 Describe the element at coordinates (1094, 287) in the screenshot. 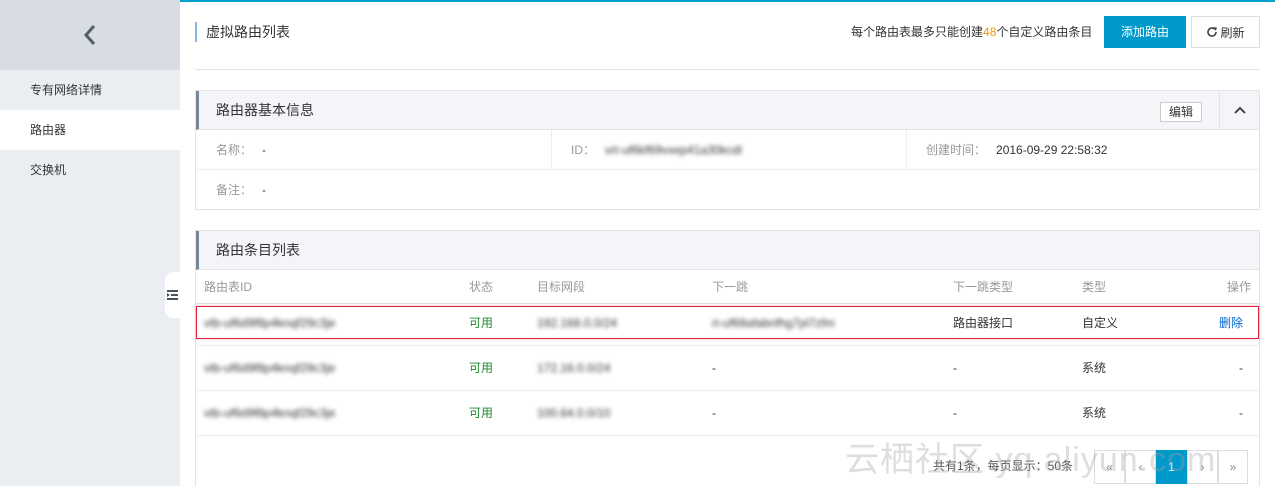

I see `col-type: 类型` at that location.